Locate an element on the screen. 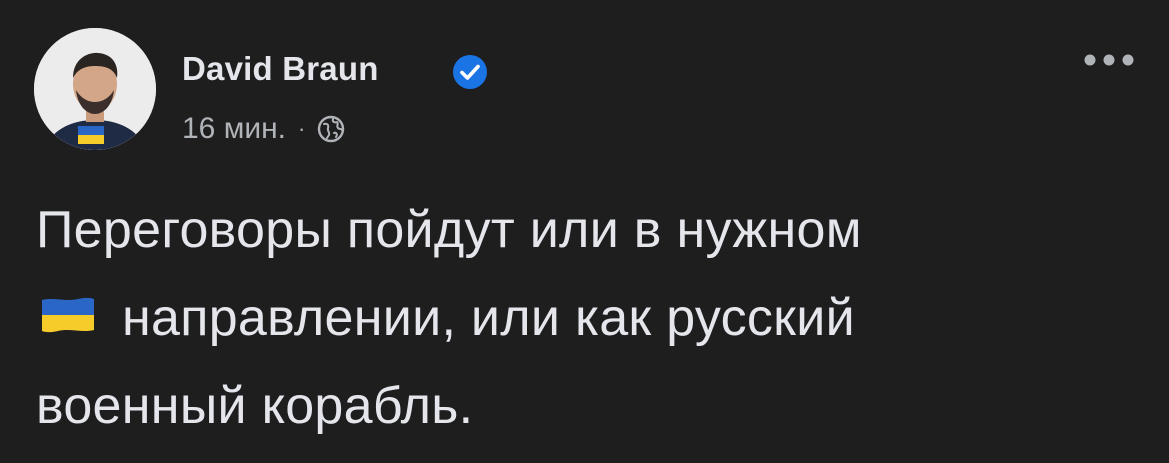 This screenshot has width=1169, height=463. ukraine-flag-icon is located at coordinates (68, 315).